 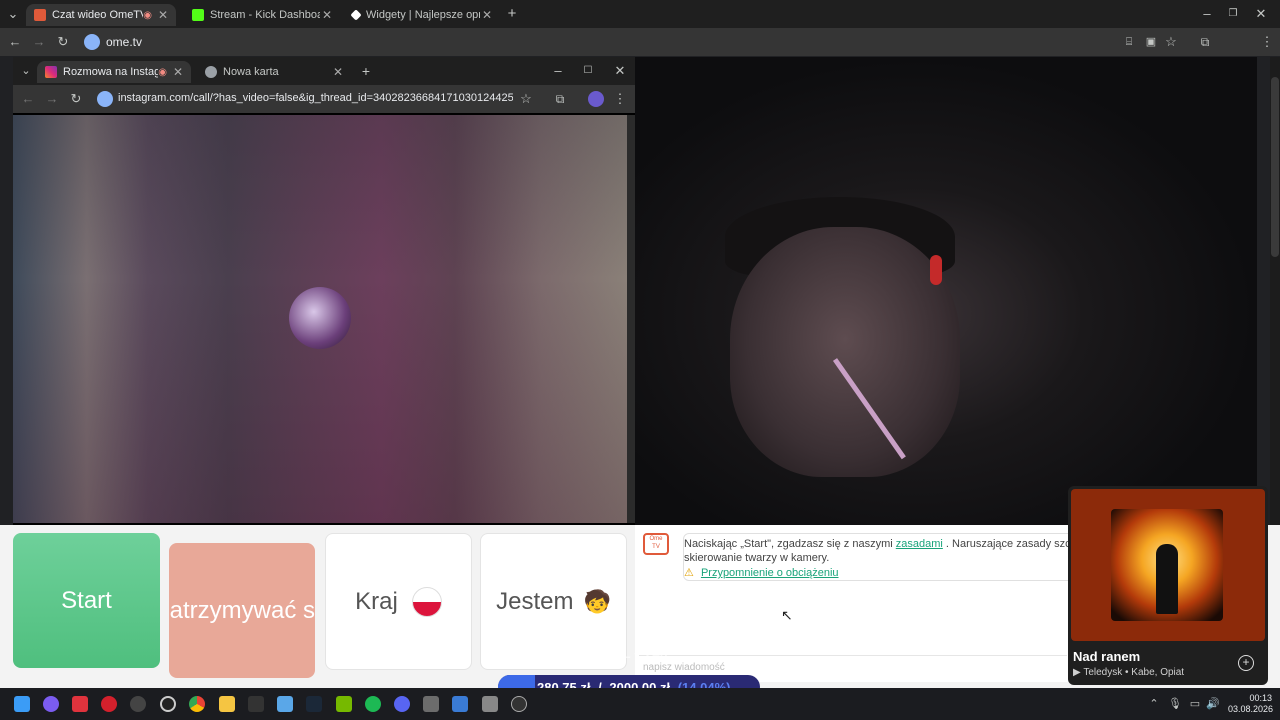 I want to click on clock-time: 00:13, so click(x=1260, y=698).